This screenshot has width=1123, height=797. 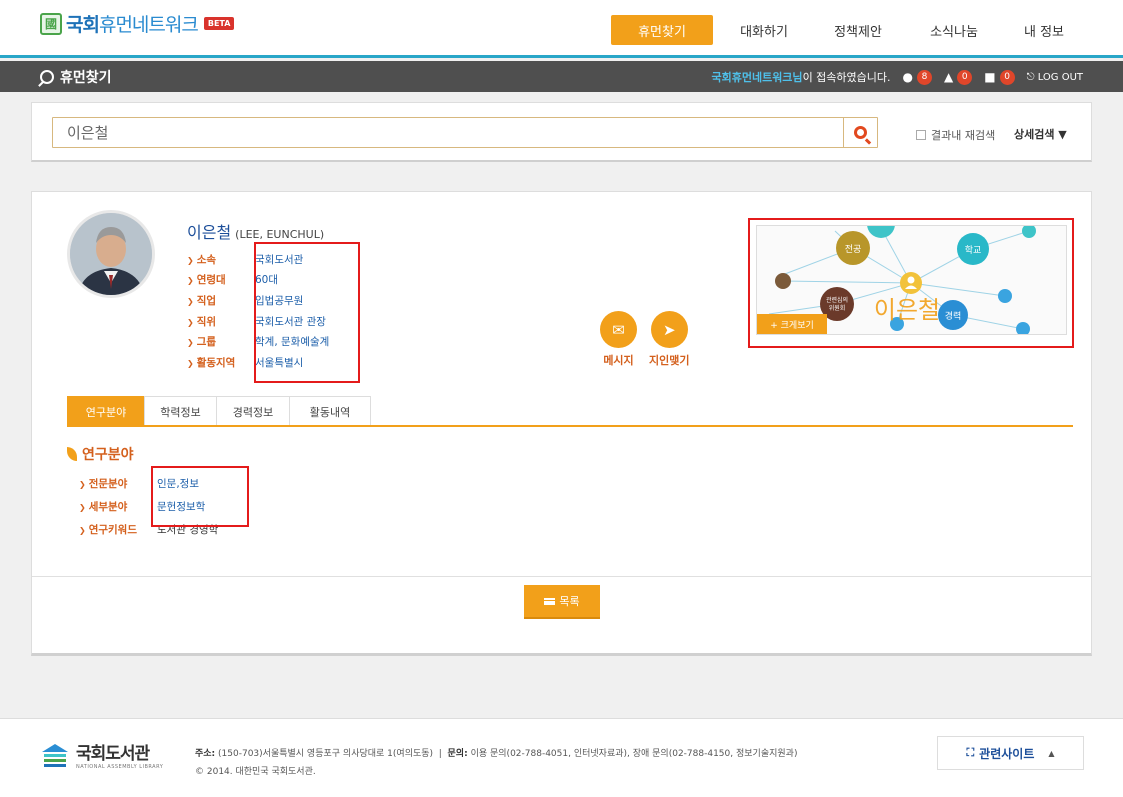 What do you see at coordinates (200, 496) in the screenshot?
I see `highlight-box-research` at bounding box center [200, 496].